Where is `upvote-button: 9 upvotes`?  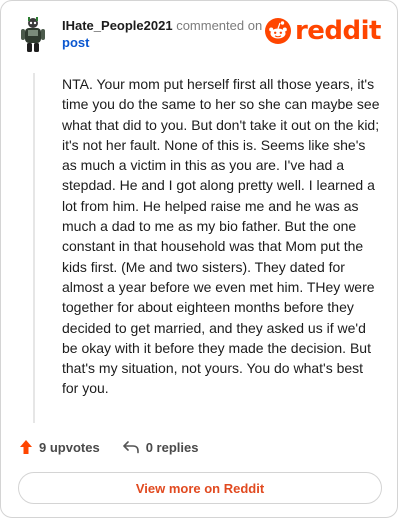
upvote-button: 9 upvotes is located at coordinates (59, 447).